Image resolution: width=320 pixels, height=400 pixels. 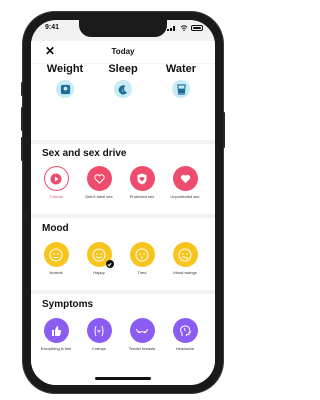 I want to click on sex-option-unprotected-sex: Unprotected sex, so click(x=185, y=182).